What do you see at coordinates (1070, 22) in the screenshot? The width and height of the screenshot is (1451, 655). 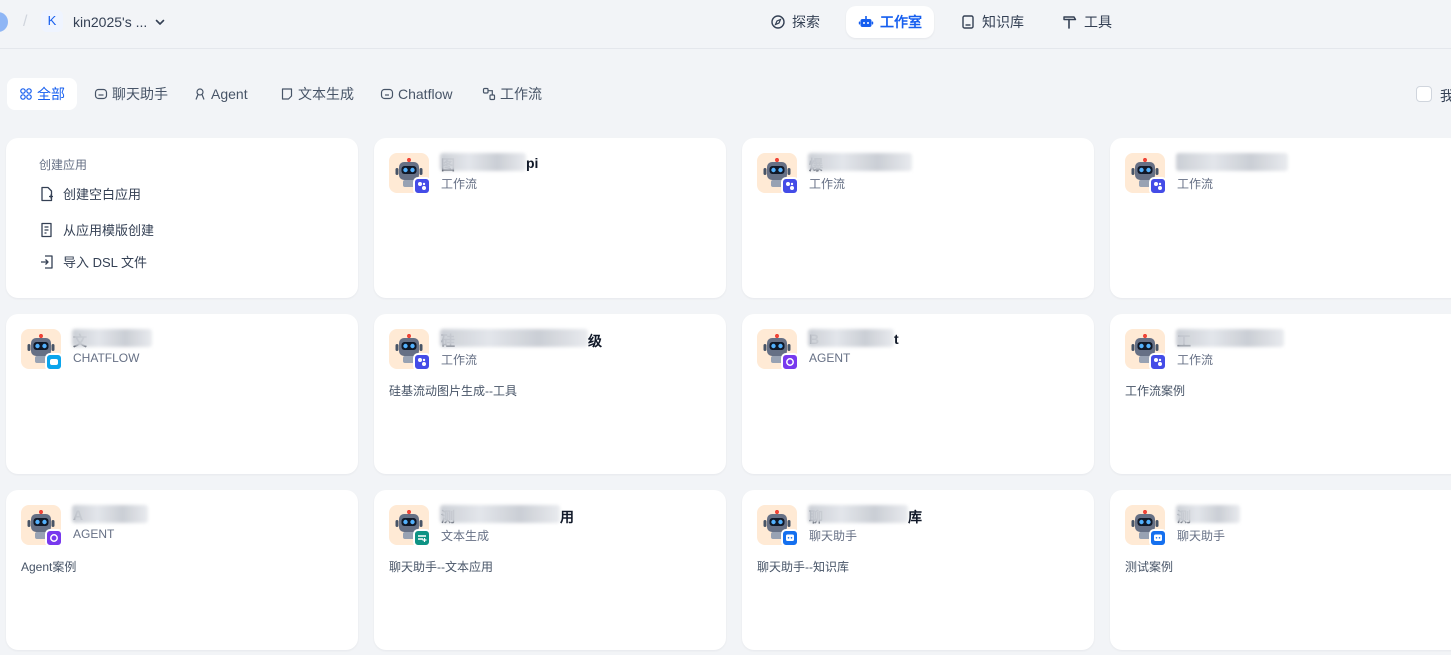 I see `hammer-icon` at bounding box center [1070, 22].